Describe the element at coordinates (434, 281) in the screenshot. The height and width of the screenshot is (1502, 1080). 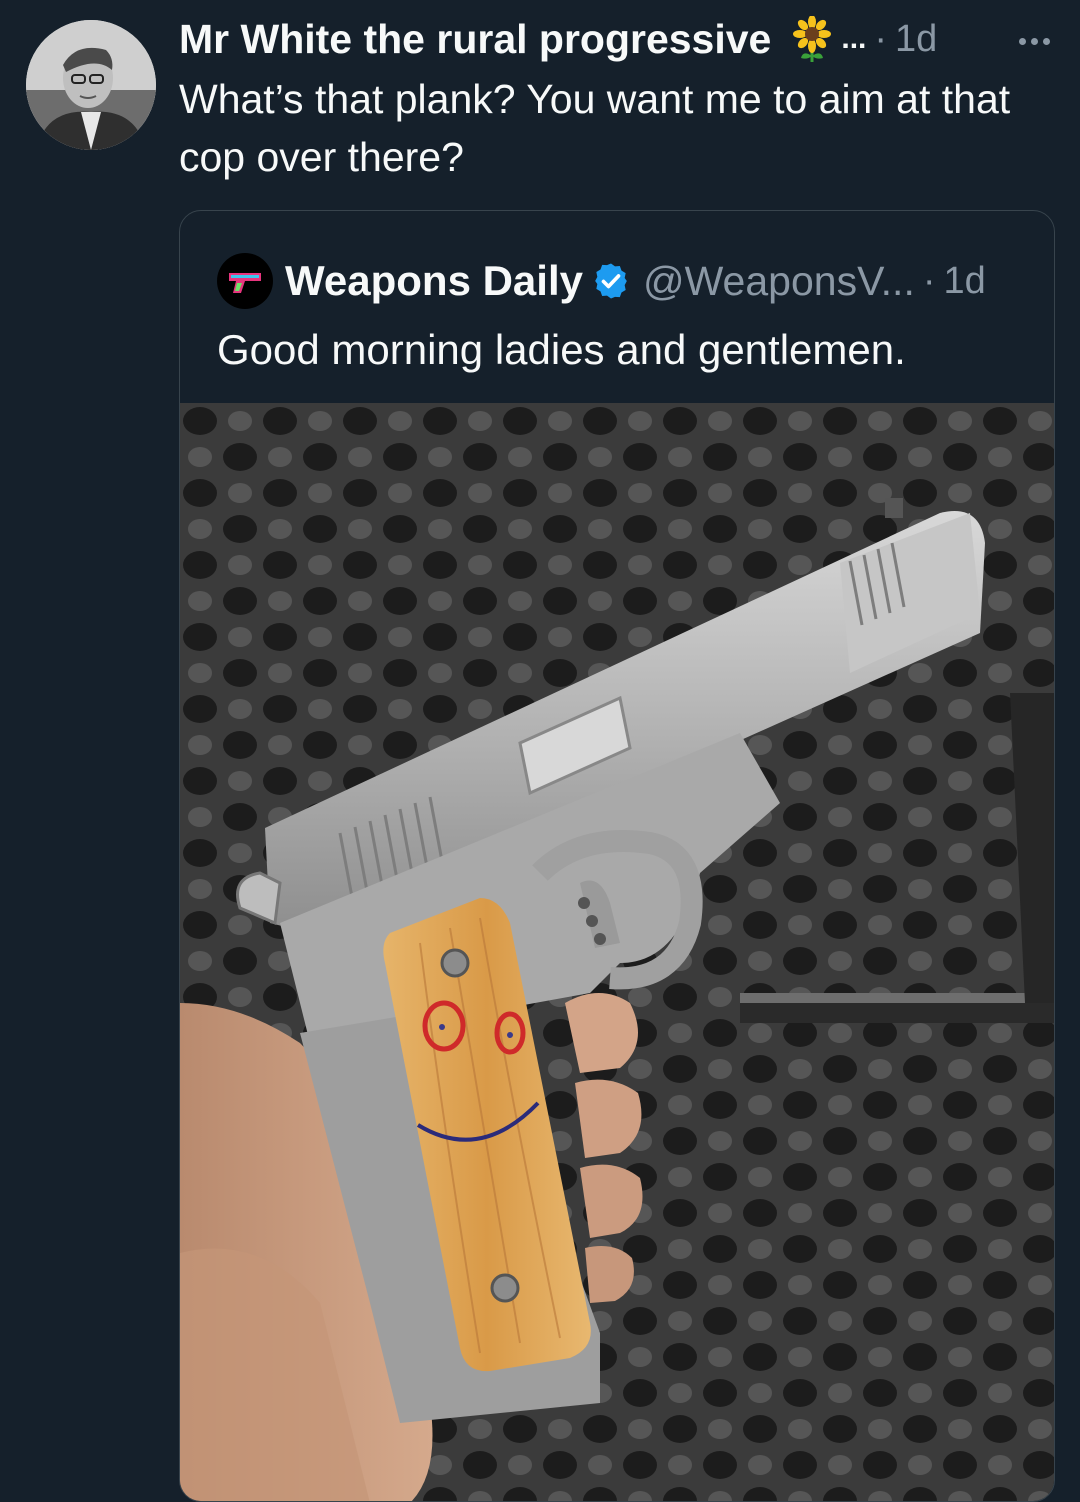
I see `quoted-author-name: Weapons Daily` at that location.